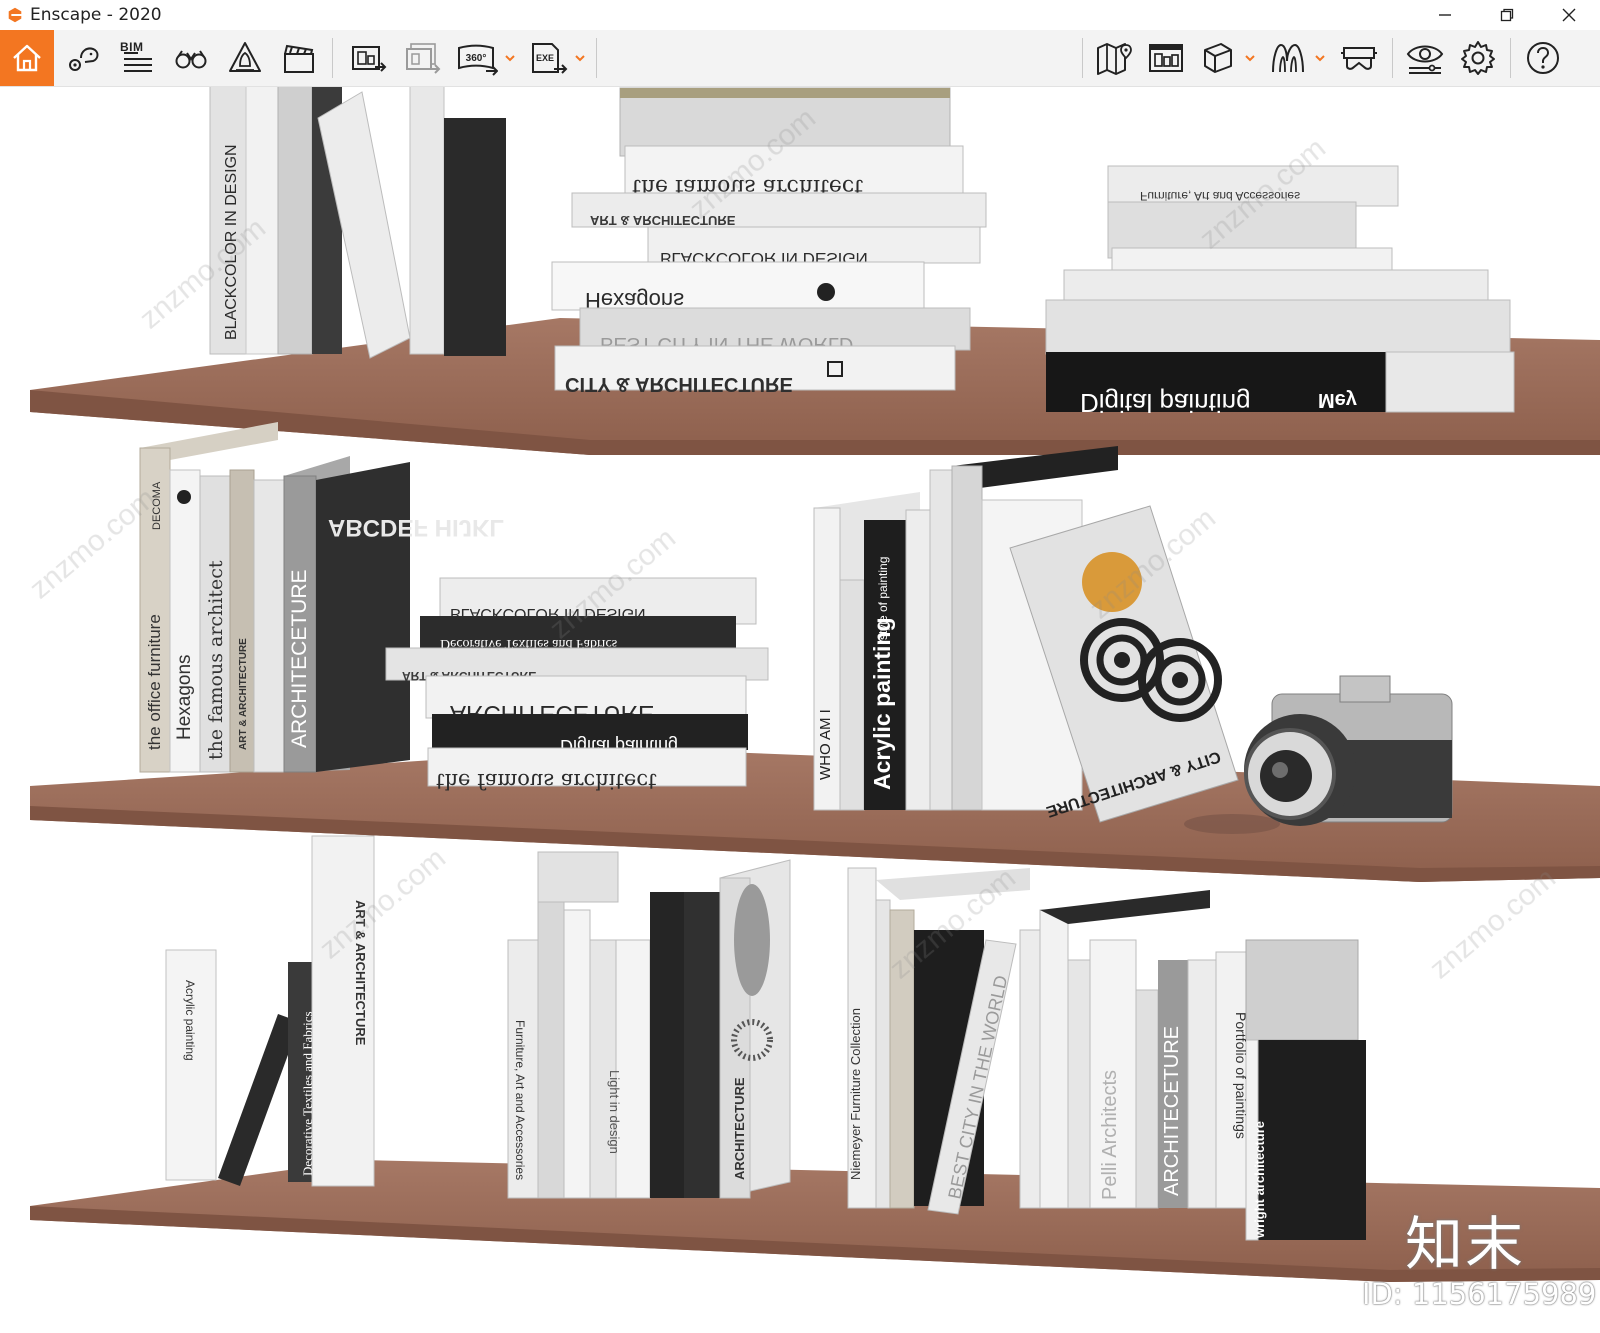 This screenshot has width=1600, height=1333. What do you see at coordinates (299, 658) in the screenshot?
I see `spine-architecture: ARCHITECETURE` at bounding box center [299, 658].